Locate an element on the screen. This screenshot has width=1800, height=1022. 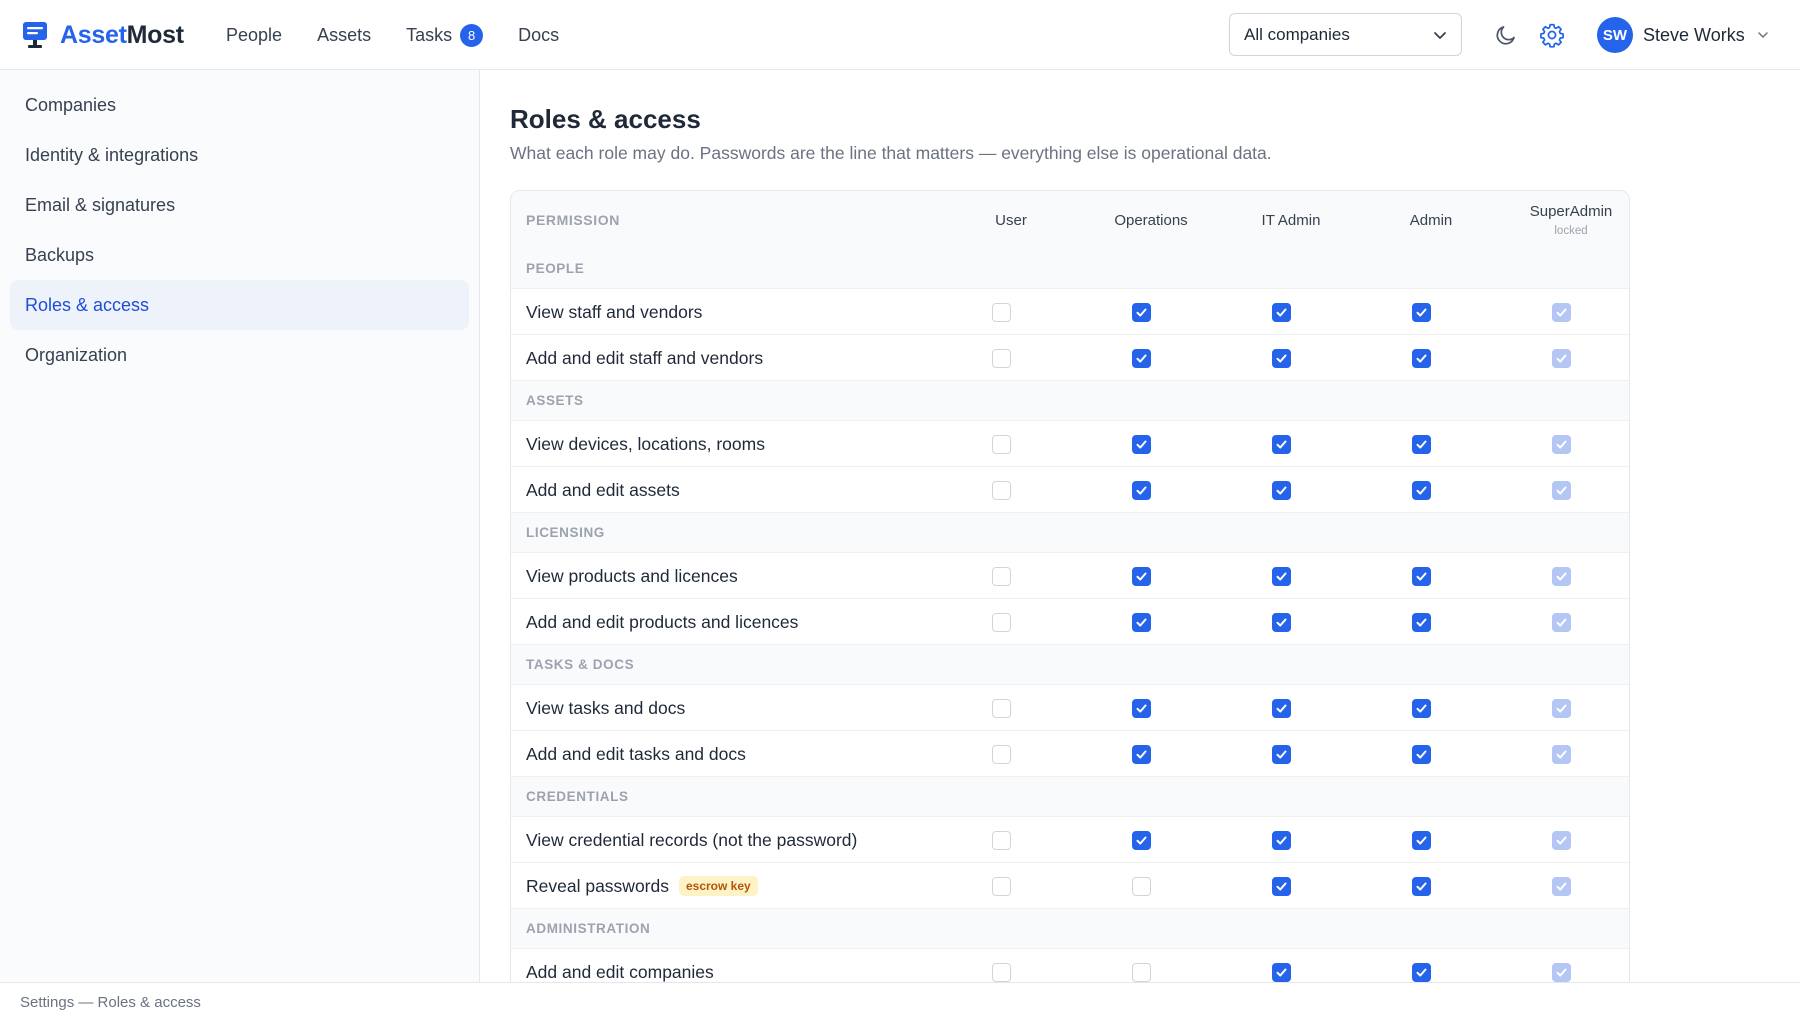
sidebar-item-companies: Companies is located at coordinates (239, 105).